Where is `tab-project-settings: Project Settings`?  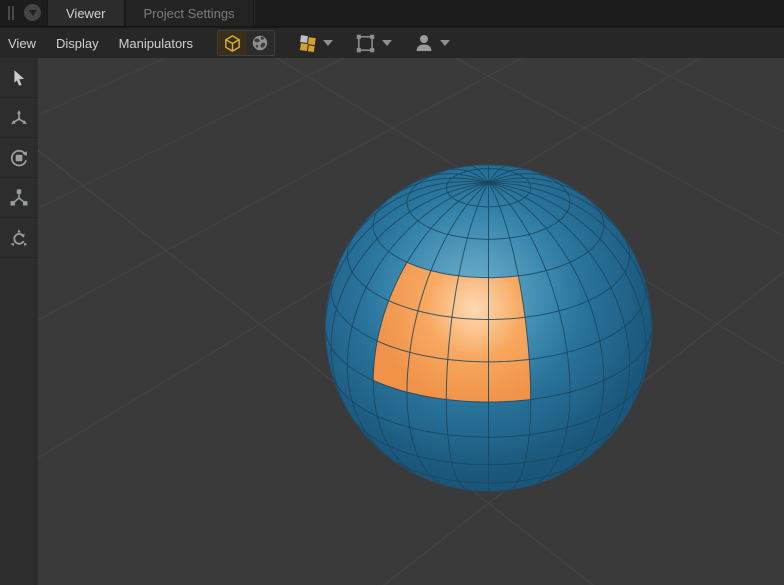
tab-project-settings: Project Settings is located at coordinates (189, 13).